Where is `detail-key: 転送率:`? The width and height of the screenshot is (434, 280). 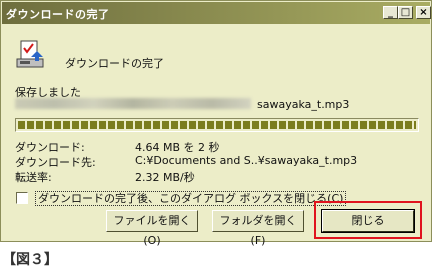 detail-key: 転送率: is located at coordinates (33, 177).